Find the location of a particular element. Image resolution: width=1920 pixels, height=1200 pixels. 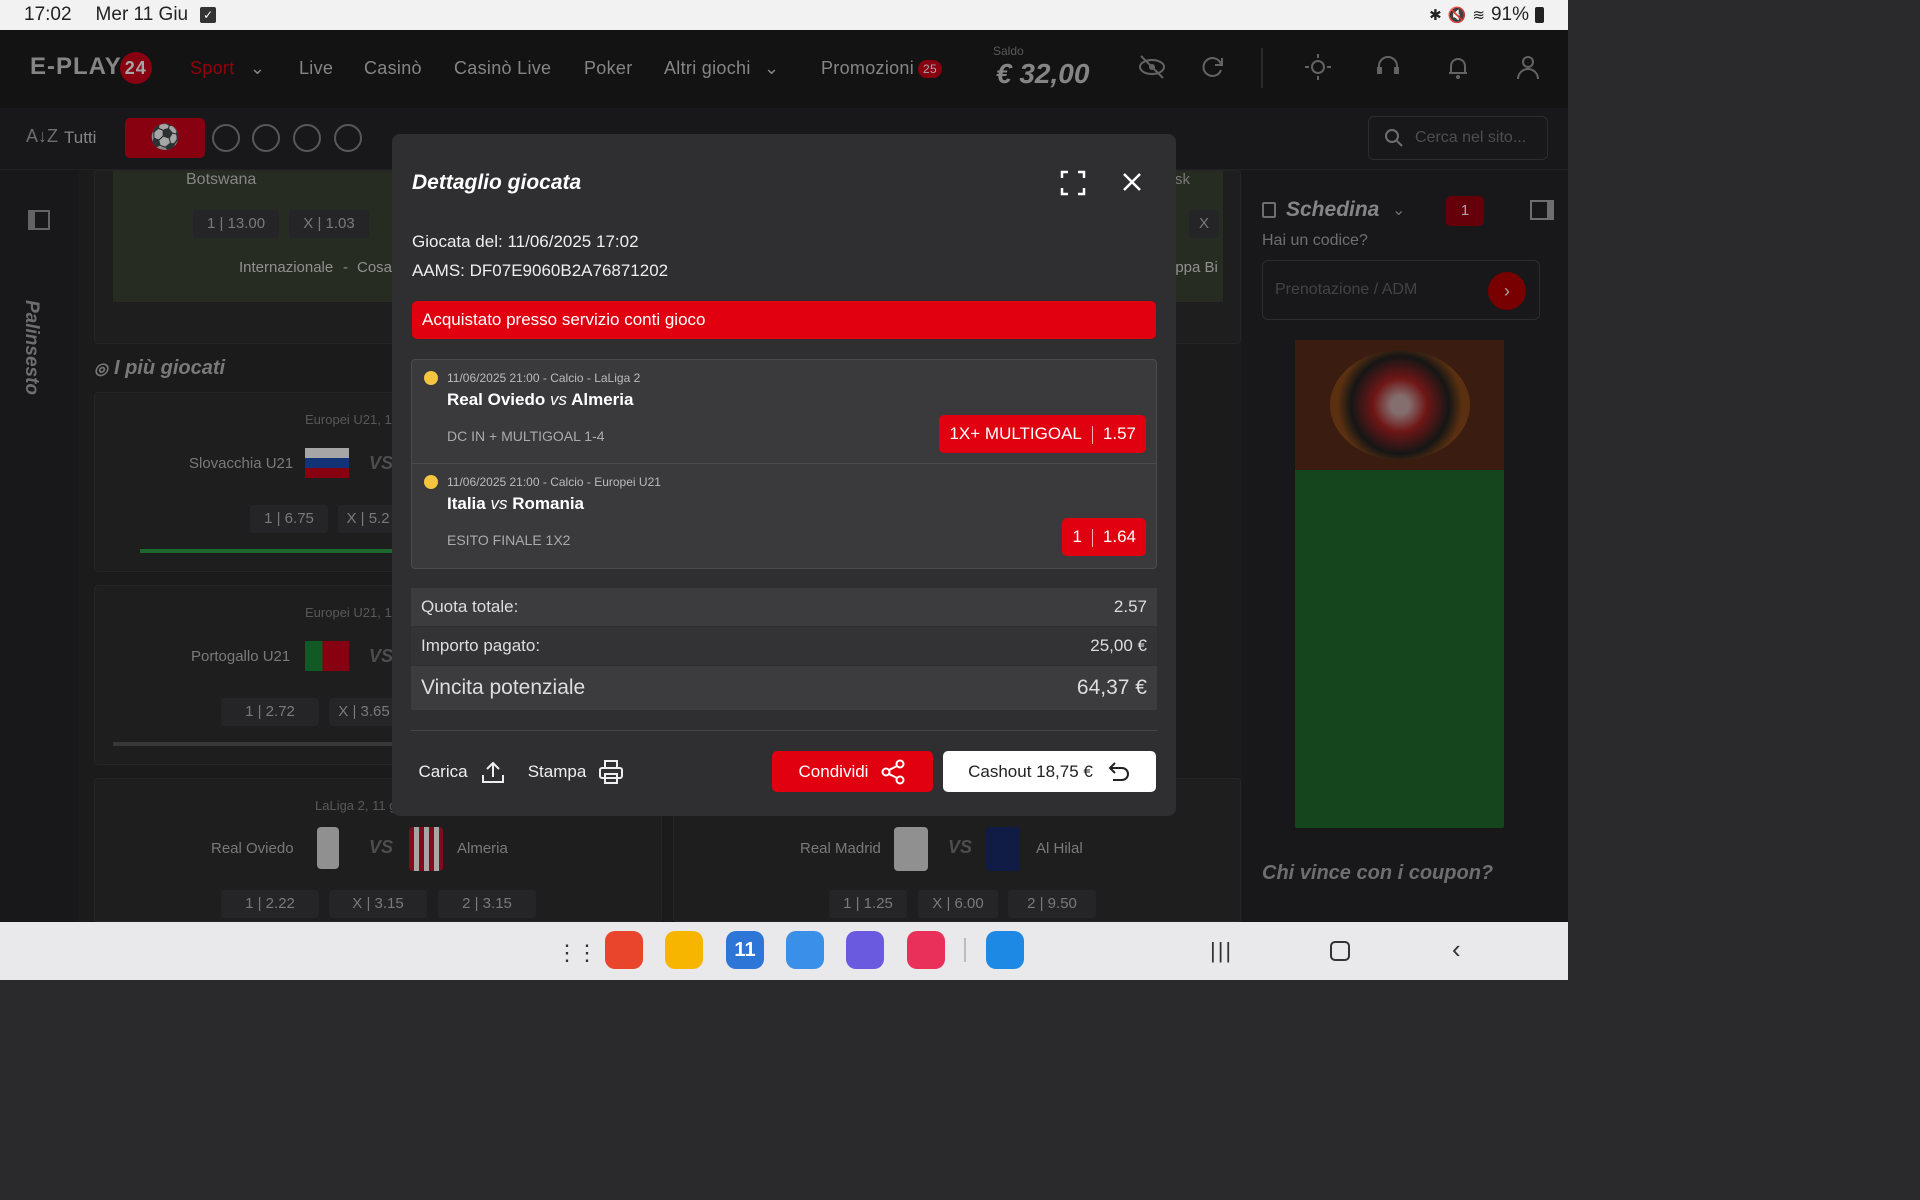

battery-level: 91% is located at coordinates (1509, 14).